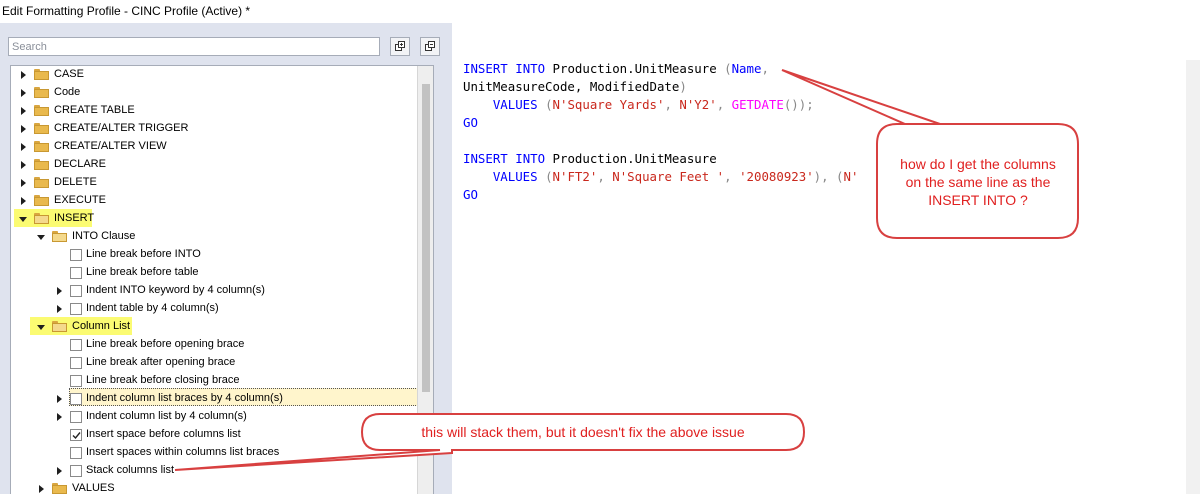  Describe the element at coordinates (163, 380) in the screenshot. I see `option-label: Line break before closing brace` at that location.